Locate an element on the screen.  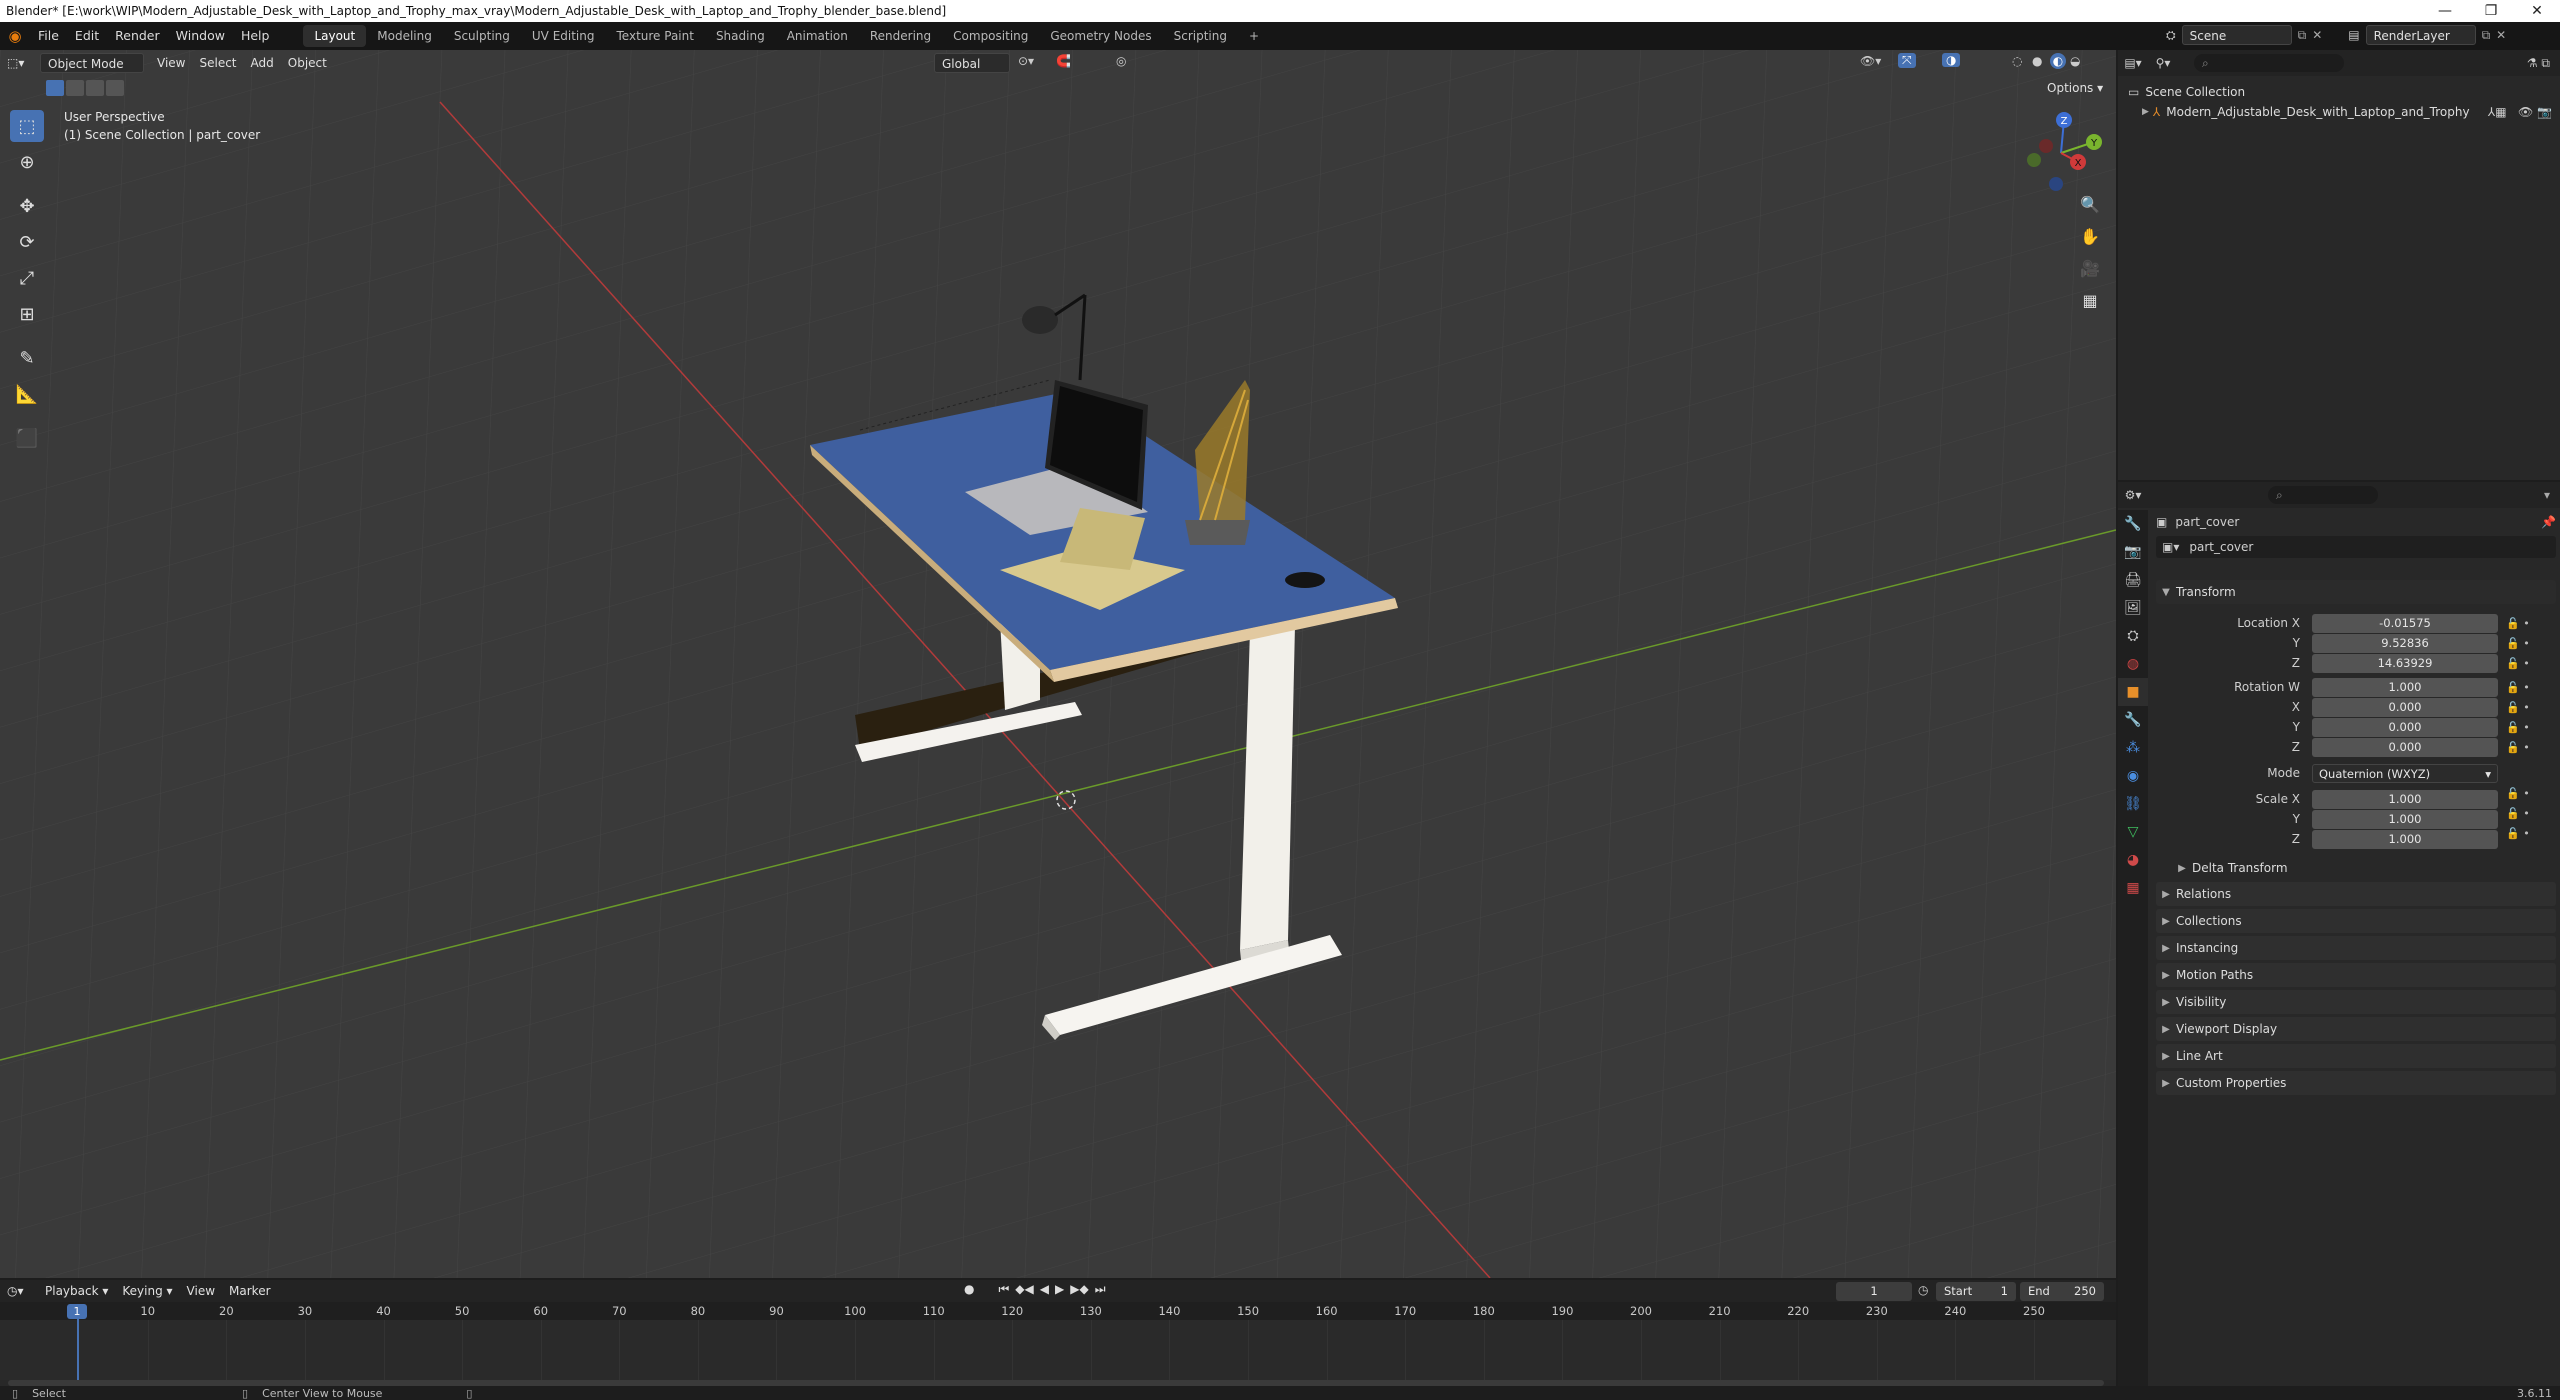
editor-type-icon: ⬚▾ is located at coordinates (15, 63).